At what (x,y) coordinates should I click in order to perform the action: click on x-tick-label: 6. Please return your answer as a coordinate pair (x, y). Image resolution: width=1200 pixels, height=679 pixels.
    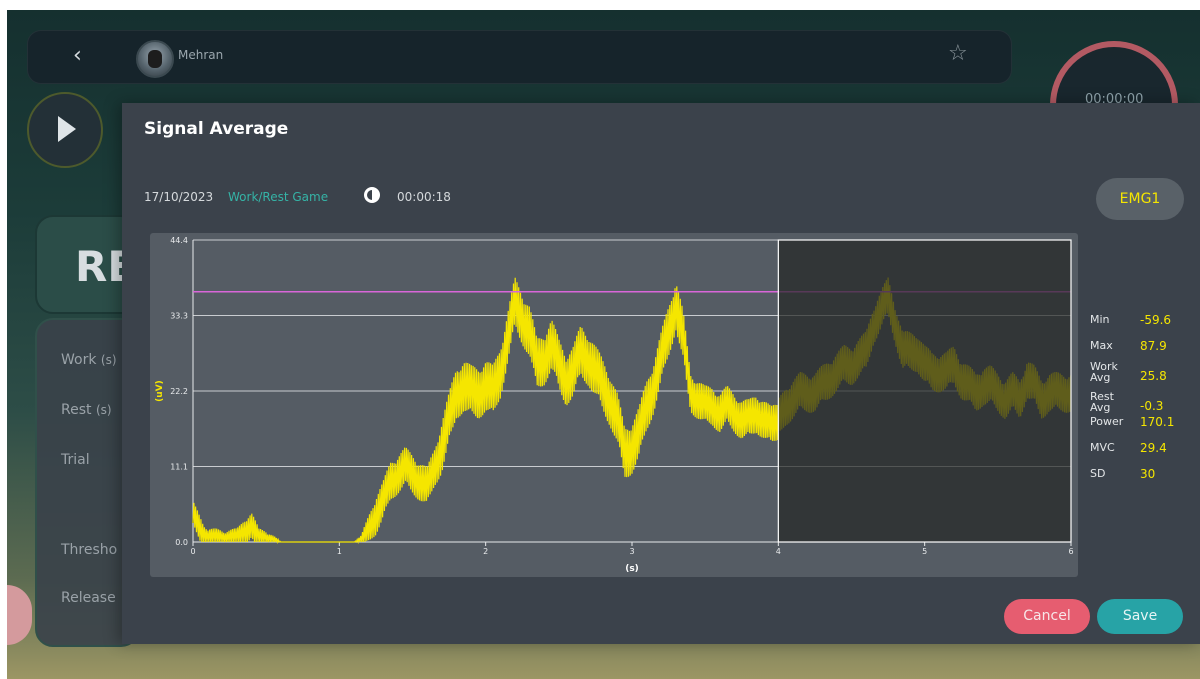
    Looking at the image, I should click on (1070, 551).